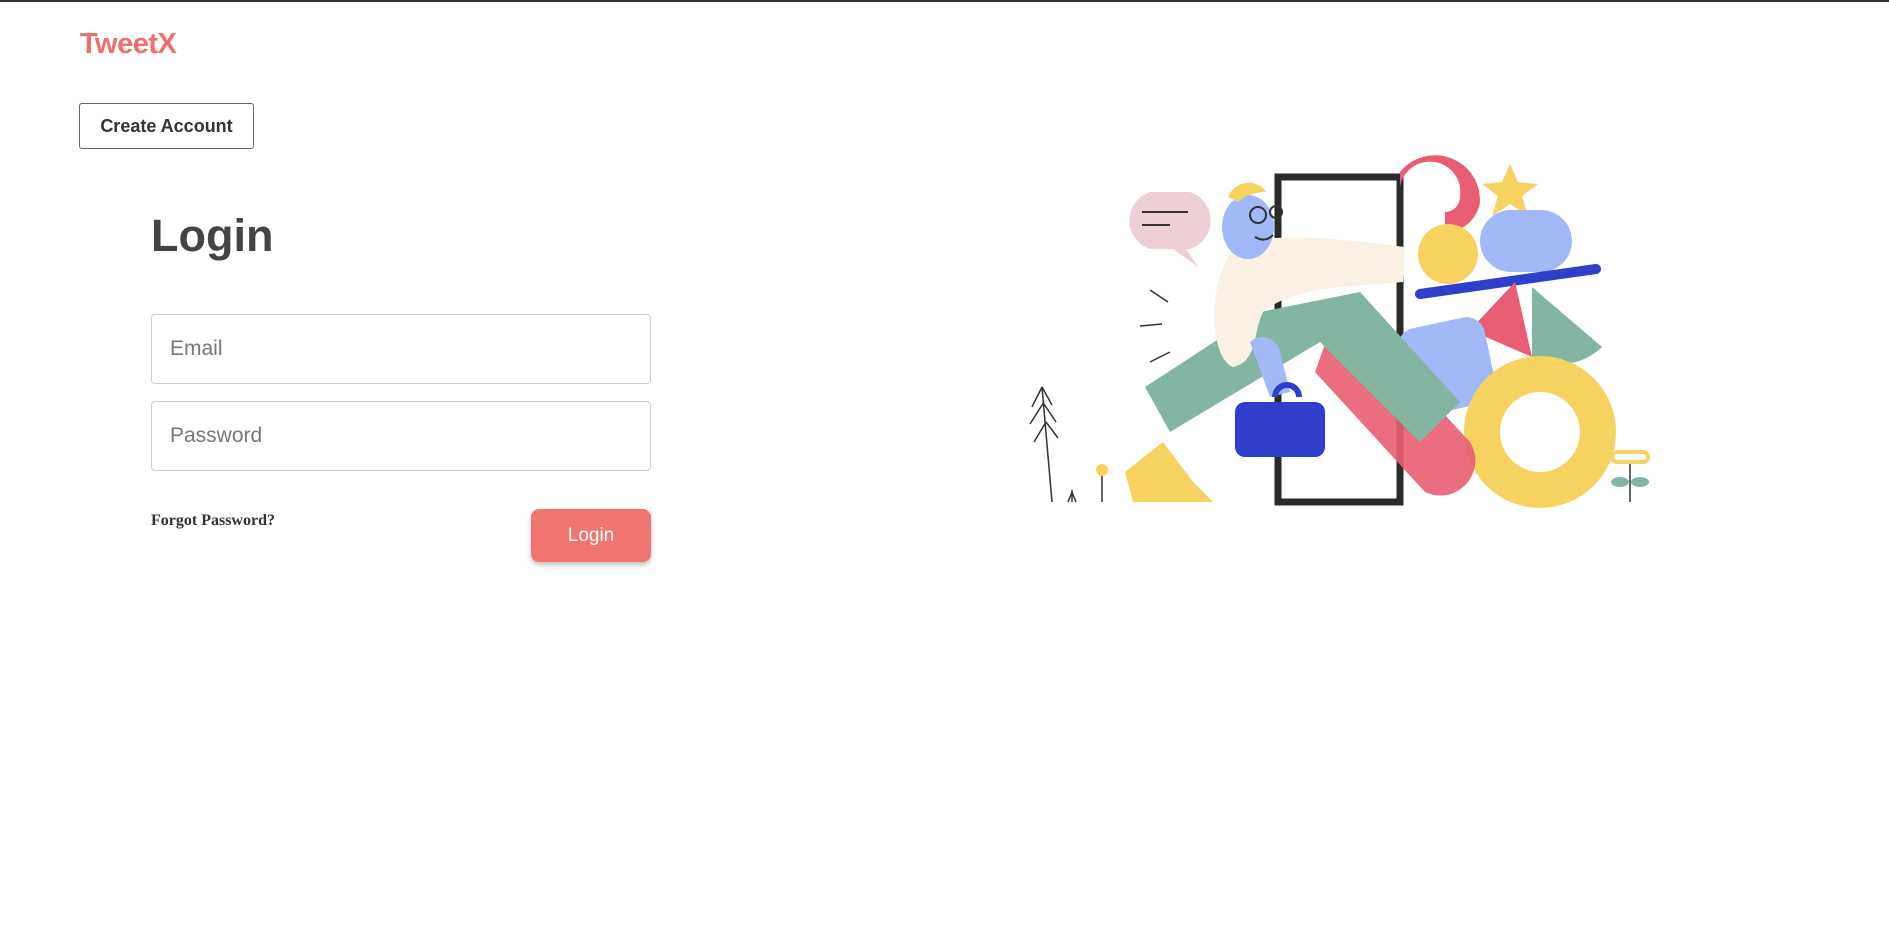  What do you see at coordinates (401, 349) in the screenshot?
I see `email-input` at bounding box center [401, 349].